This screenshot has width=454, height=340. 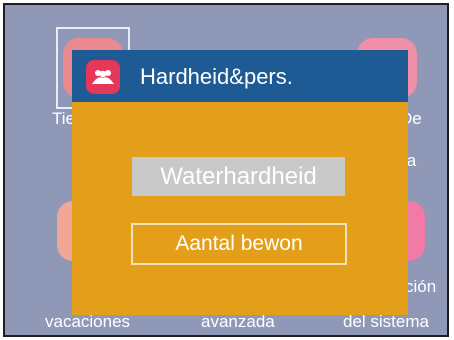 I want to click on option-waterhardheid: Waterhardheid, so click(x=238, y=176).